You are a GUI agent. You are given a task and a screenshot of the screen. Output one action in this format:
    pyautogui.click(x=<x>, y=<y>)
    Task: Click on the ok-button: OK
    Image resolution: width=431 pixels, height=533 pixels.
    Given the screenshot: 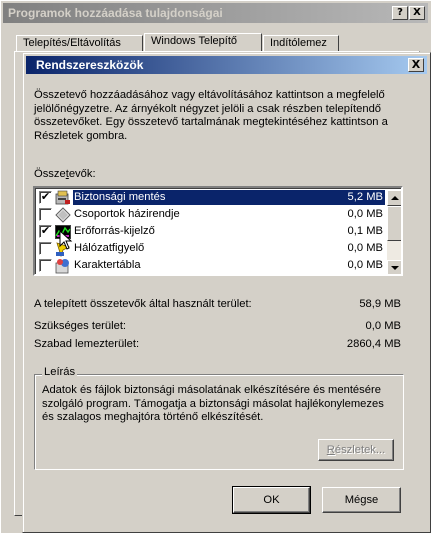 What is the action you would take?
    pyautogui.click(x=271, y=500)
    